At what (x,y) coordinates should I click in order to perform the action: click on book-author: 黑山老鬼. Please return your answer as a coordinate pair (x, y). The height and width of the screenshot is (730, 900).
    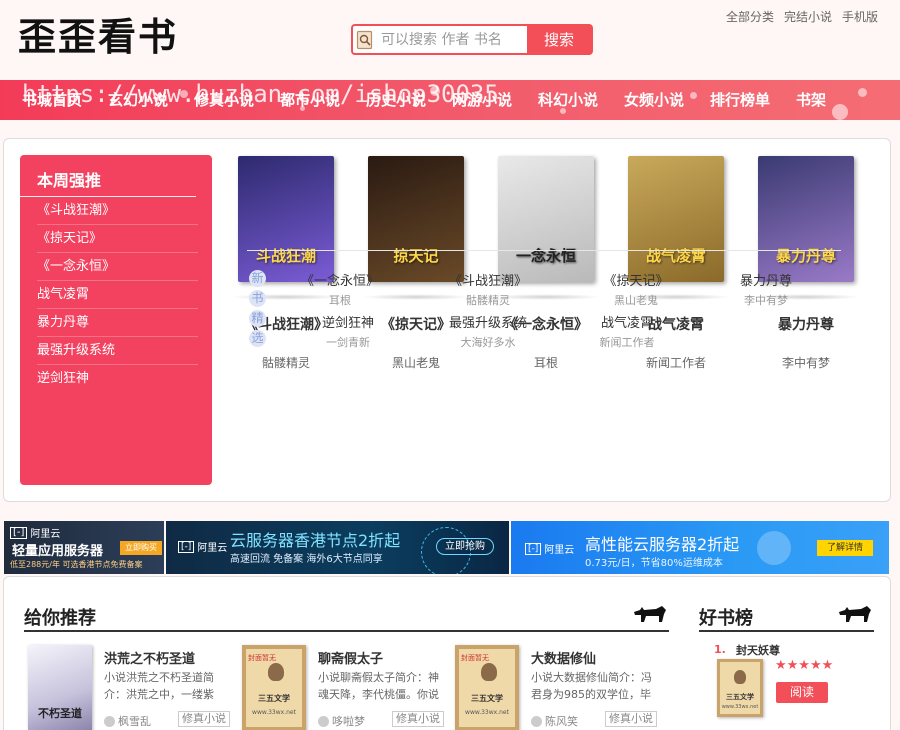
    Looking at the image, I should click on (416, 362).